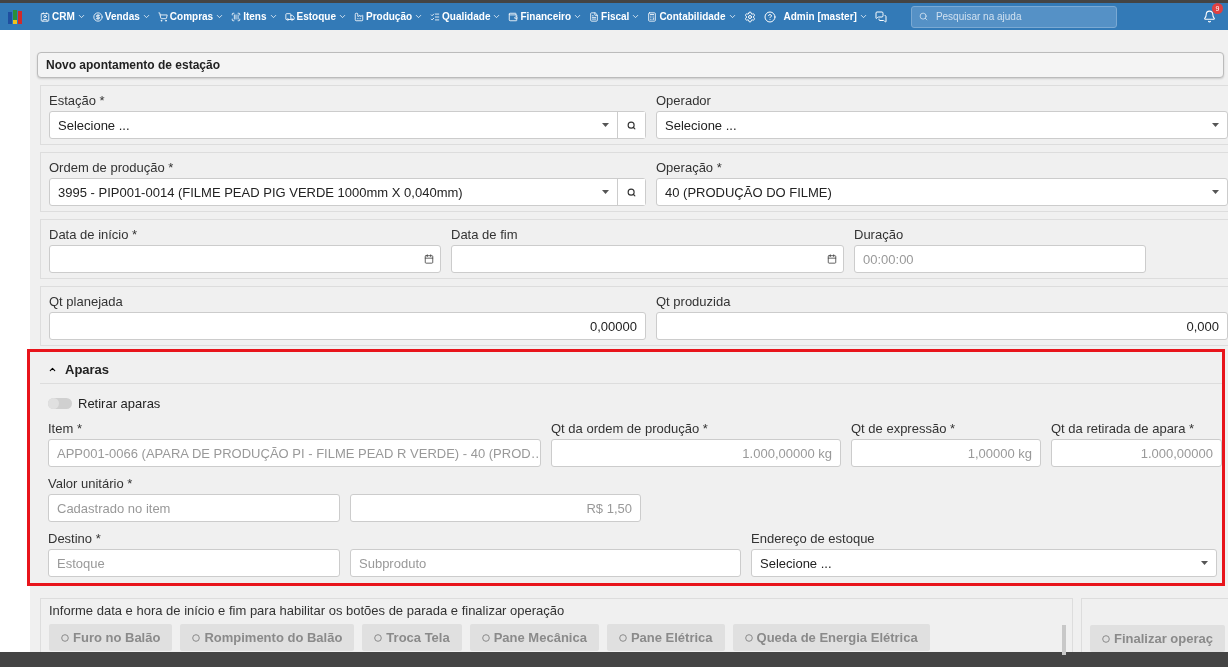  Describe the element at coordinates (813, 538) in the screenshot. I see `field-label: Endereço de estoque` at that location.